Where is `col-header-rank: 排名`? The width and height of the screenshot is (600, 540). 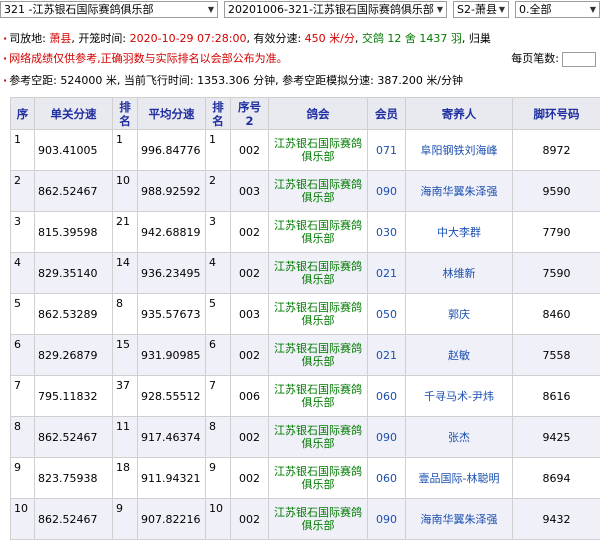
col-header-rank: 排名 is located at coordinates (125, 114).